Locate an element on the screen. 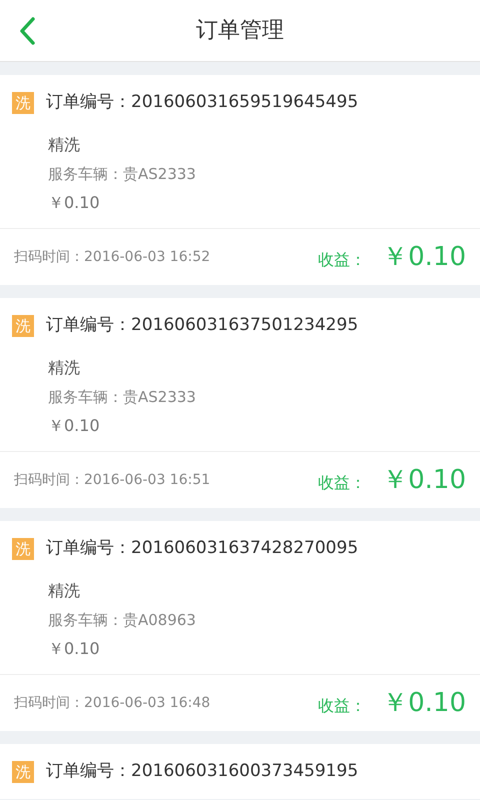  order-number: 订单编号：201606031659519645495 is located at coordinates (202, 102).